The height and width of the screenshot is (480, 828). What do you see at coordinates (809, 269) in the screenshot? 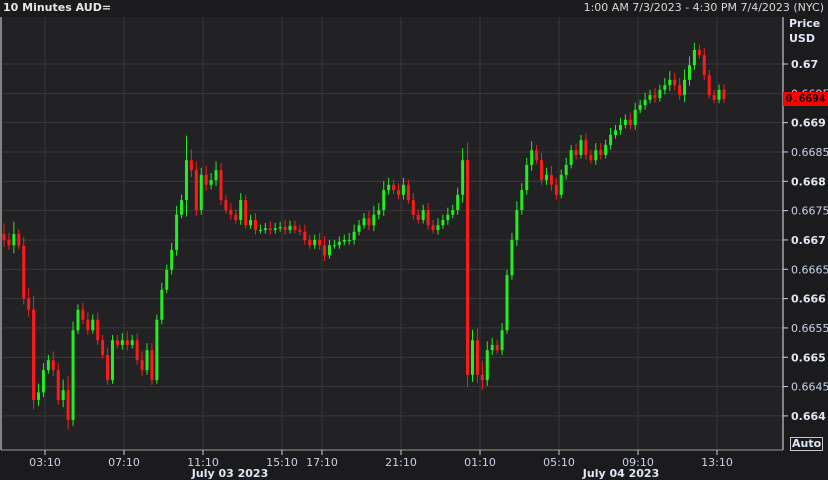
I see `price-tick-label: 0.6665` at bounding box center [809, 269].